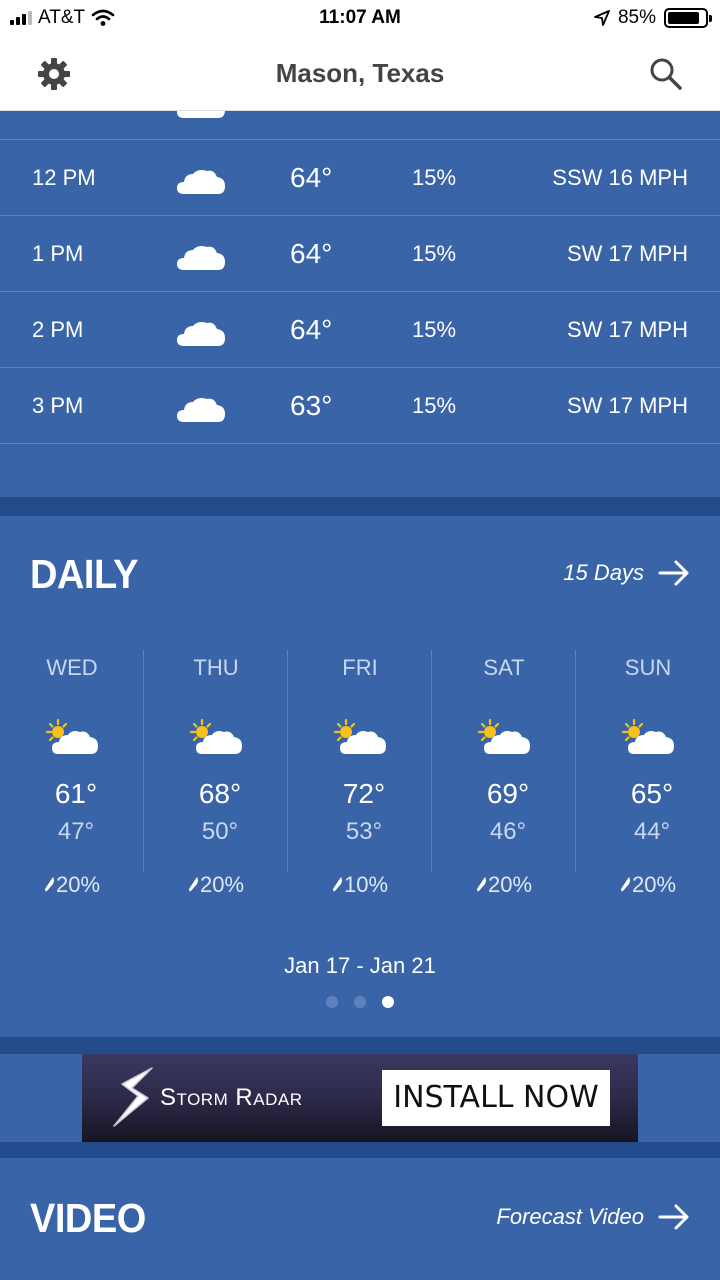 This screenshot has width=720, height=1280. I want to click on day-high: 65°, so click(652, 793).